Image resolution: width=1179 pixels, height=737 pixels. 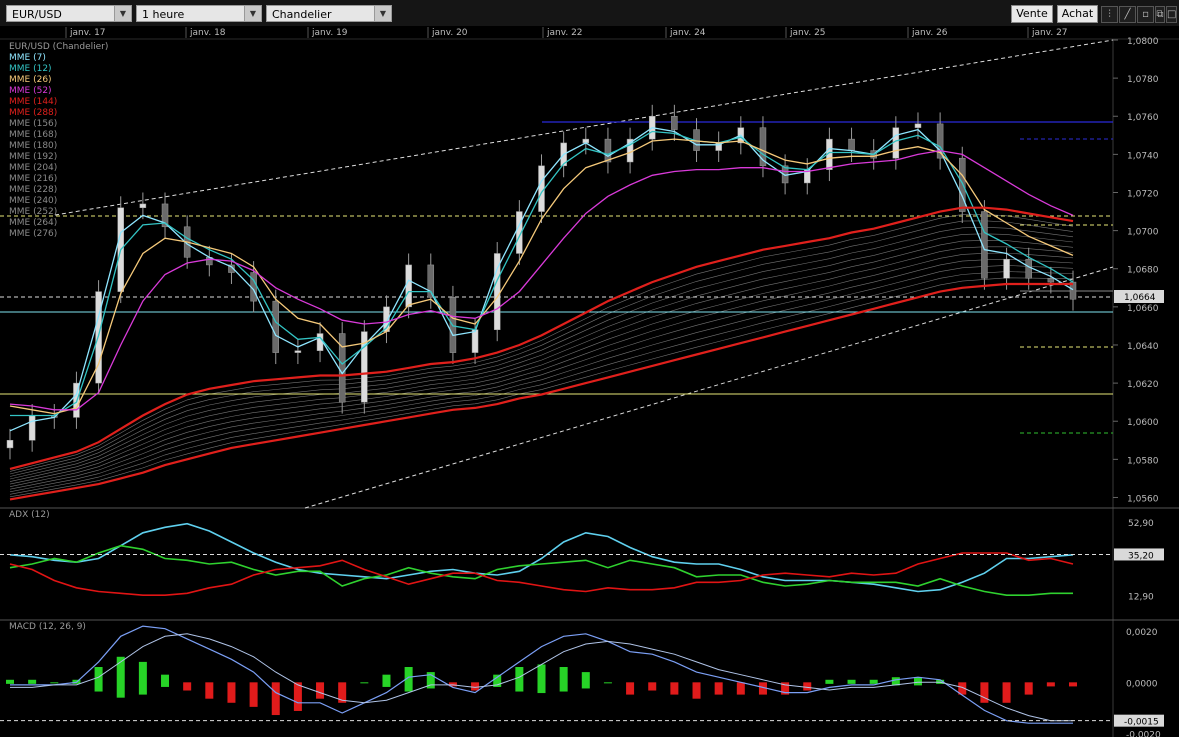 I want to click on legend-item: MME (26), so click(x=30, y=80).